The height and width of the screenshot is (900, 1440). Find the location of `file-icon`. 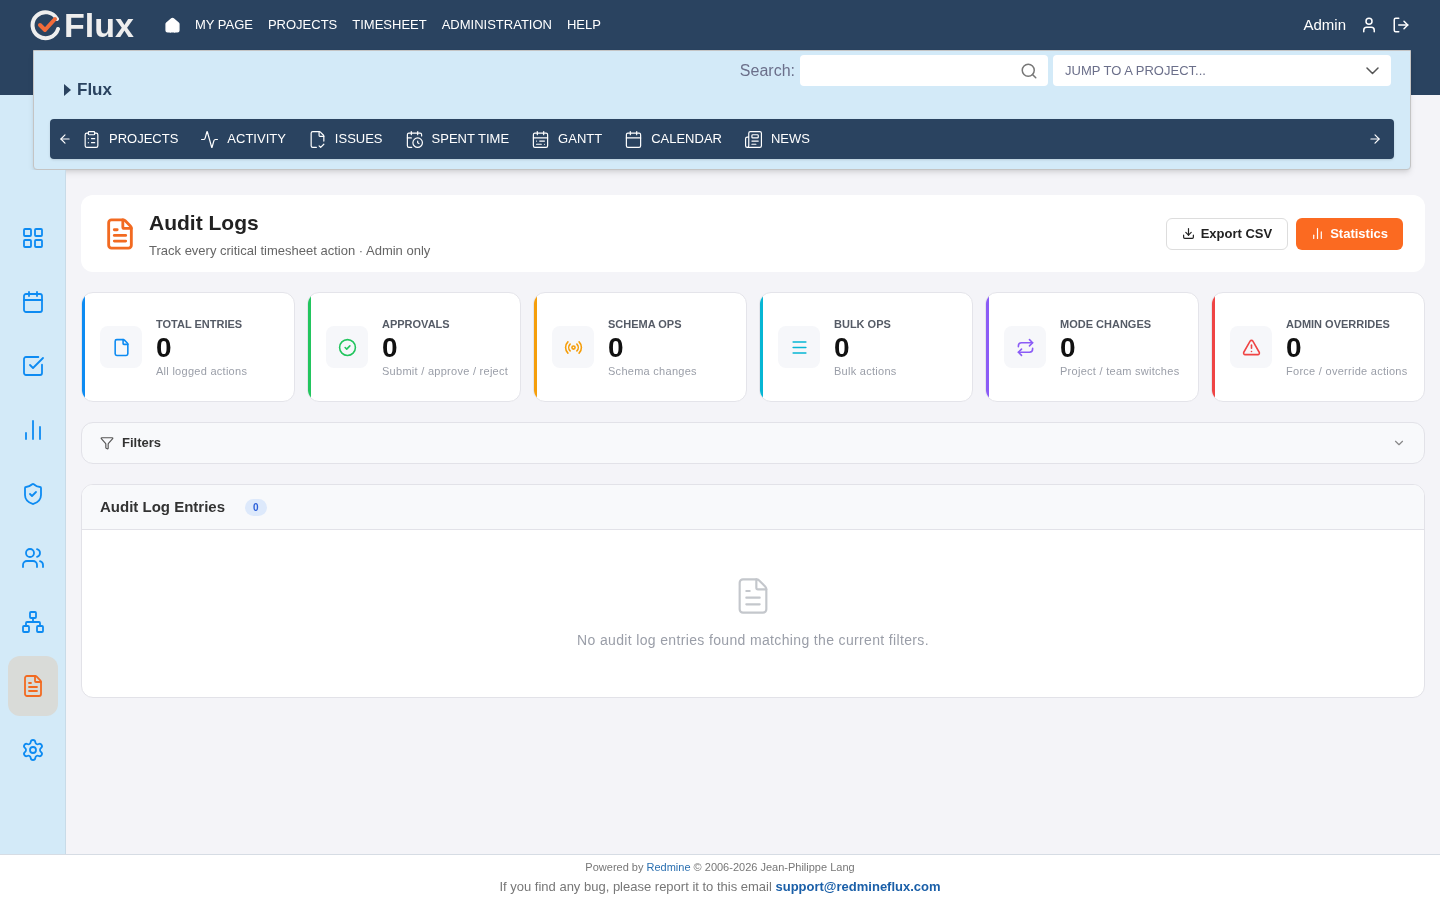

file-icon is located at coordinates (121, 347).